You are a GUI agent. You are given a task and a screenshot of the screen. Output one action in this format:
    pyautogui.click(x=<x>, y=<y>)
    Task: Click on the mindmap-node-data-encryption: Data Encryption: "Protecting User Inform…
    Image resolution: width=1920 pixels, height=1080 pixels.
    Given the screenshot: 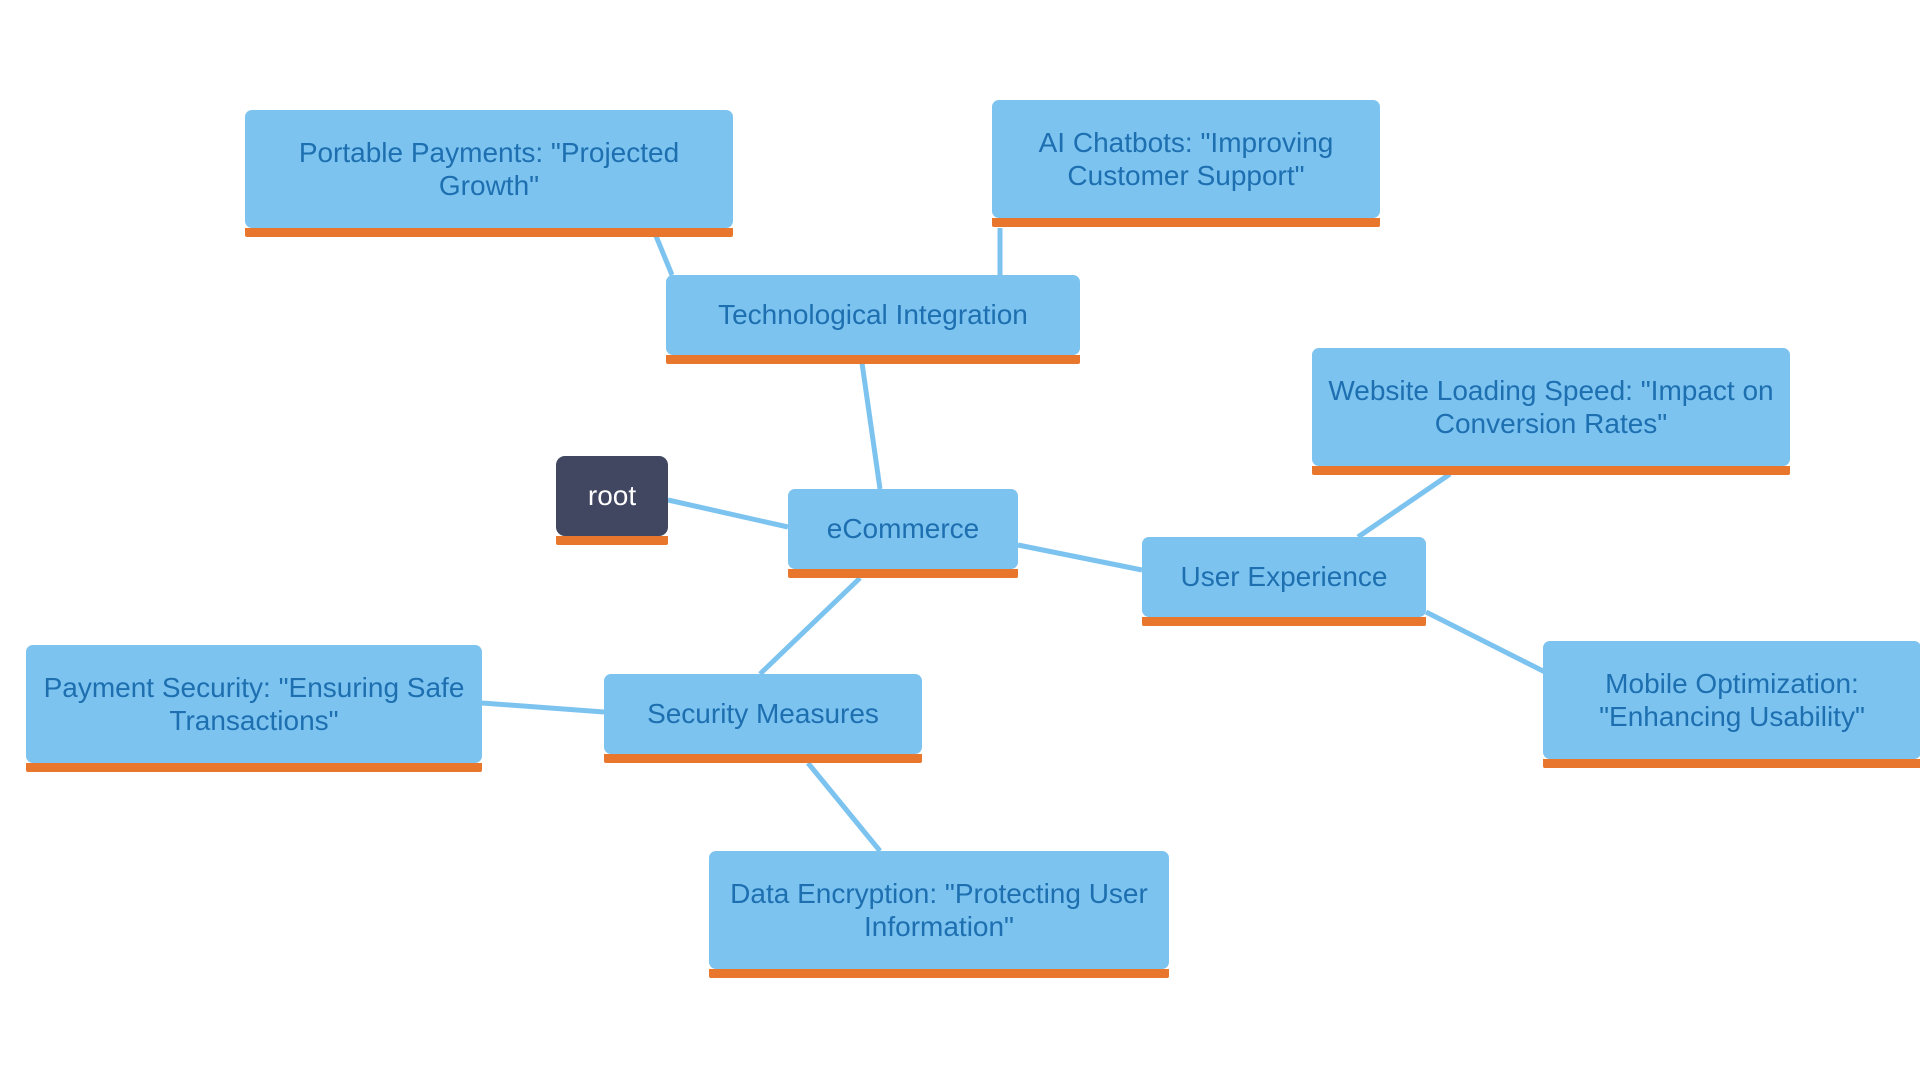 What is the action you would take?
    pyautogui.click(x=939, y=914)
    